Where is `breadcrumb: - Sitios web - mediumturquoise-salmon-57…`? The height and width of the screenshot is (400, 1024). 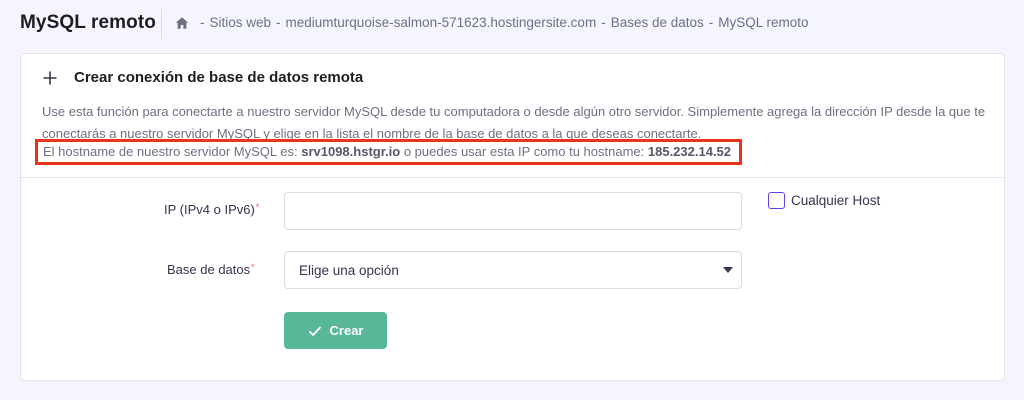 breadcrumb: - Sitios web - mediumturquoise-salmon-57… is located at coordinates (492, 22).